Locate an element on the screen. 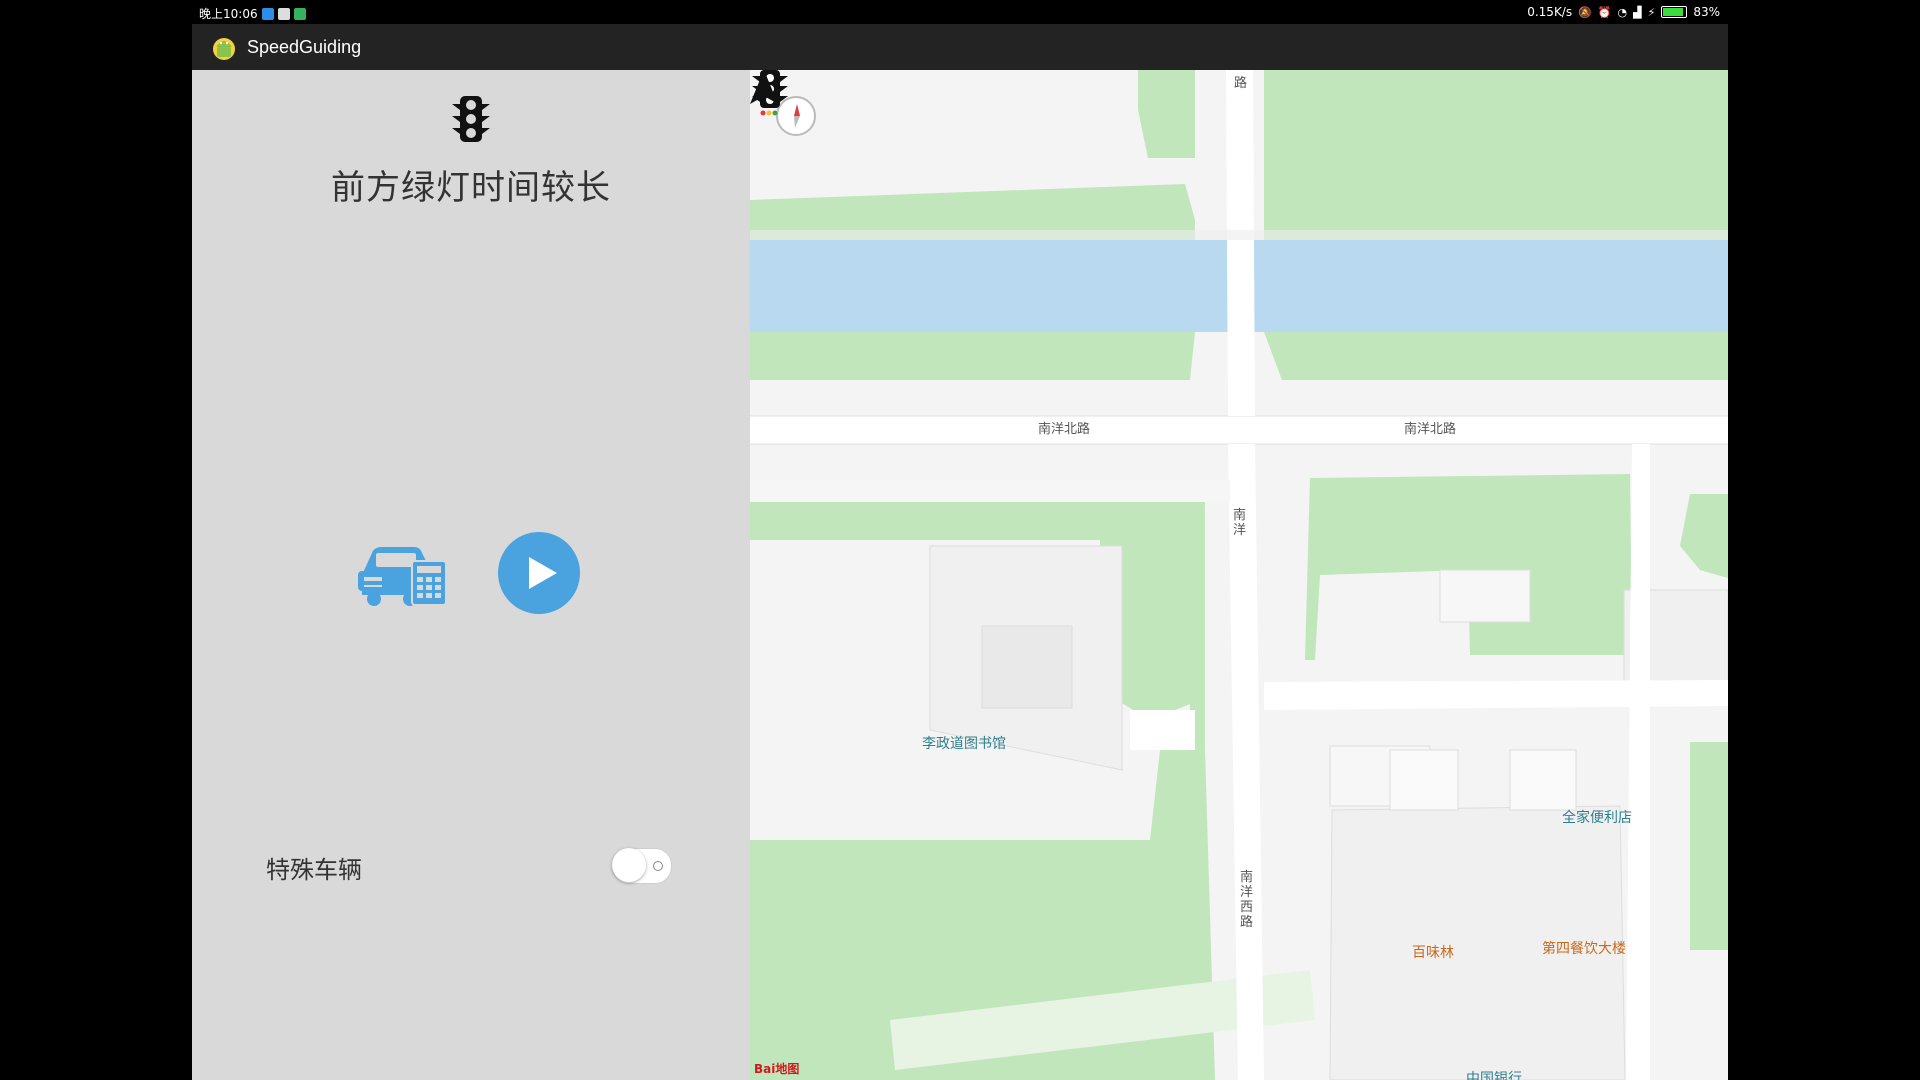 This screenshot has width=1920, height=1080. poi-familymart: 全家便利店 is located at coordinates (1597, 817).